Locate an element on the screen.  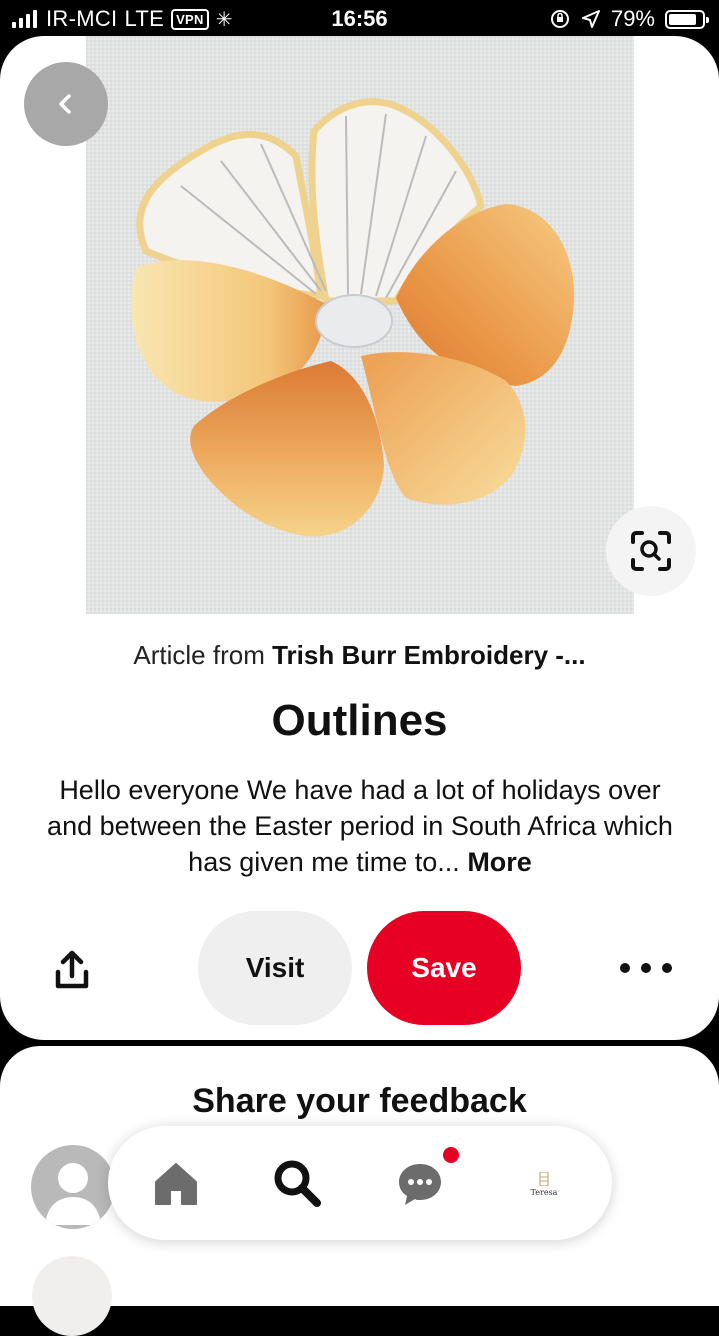
home-icon is located at coordinates (176, 1184).